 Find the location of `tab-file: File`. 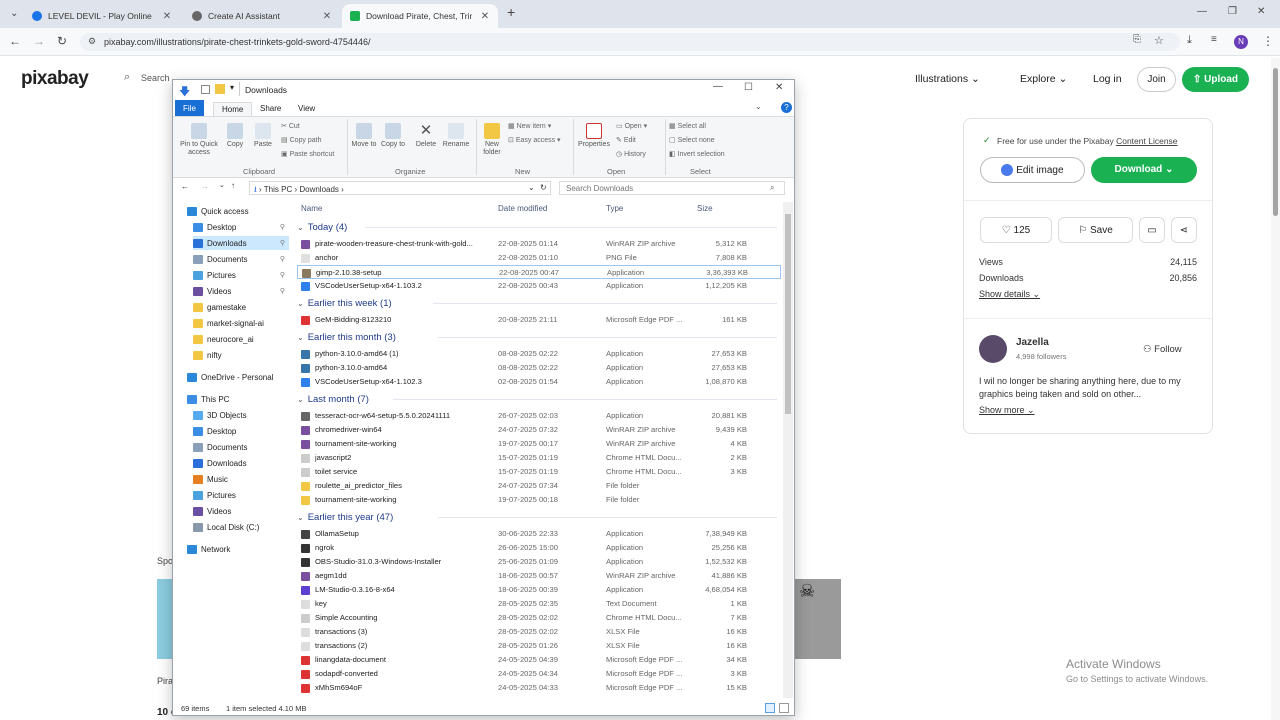

tab-file: File is located at coordinates (189, 108).